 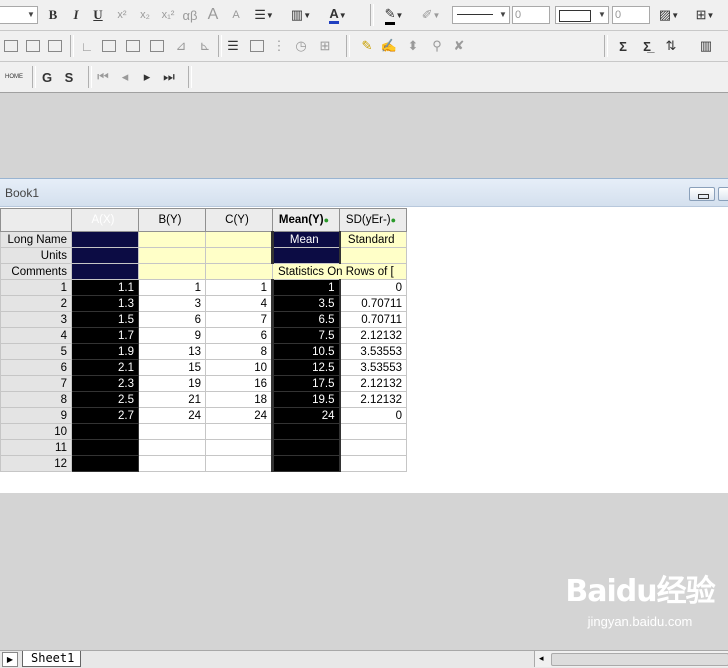 What do you see at coordinates (437, 46) in the screenshot?
I see `reader-icon: ⚲` at bounding box center [437, 46].